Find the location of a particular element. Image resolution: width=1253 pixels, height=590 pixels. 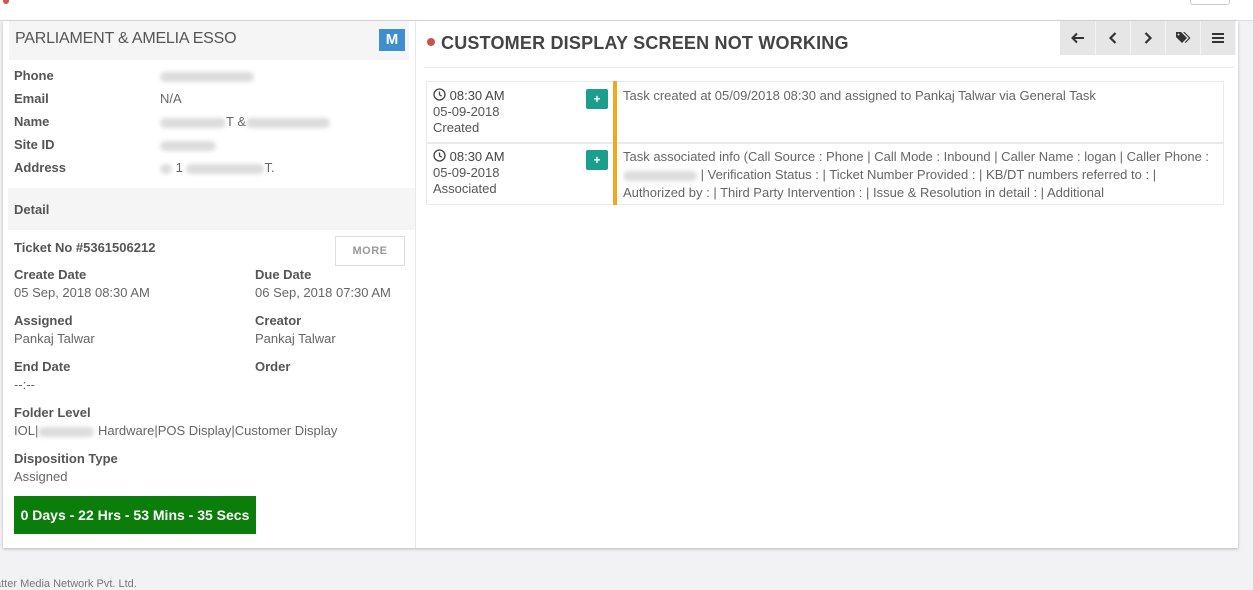

disposition-value: Assigned is located at coordinates (41, 476).